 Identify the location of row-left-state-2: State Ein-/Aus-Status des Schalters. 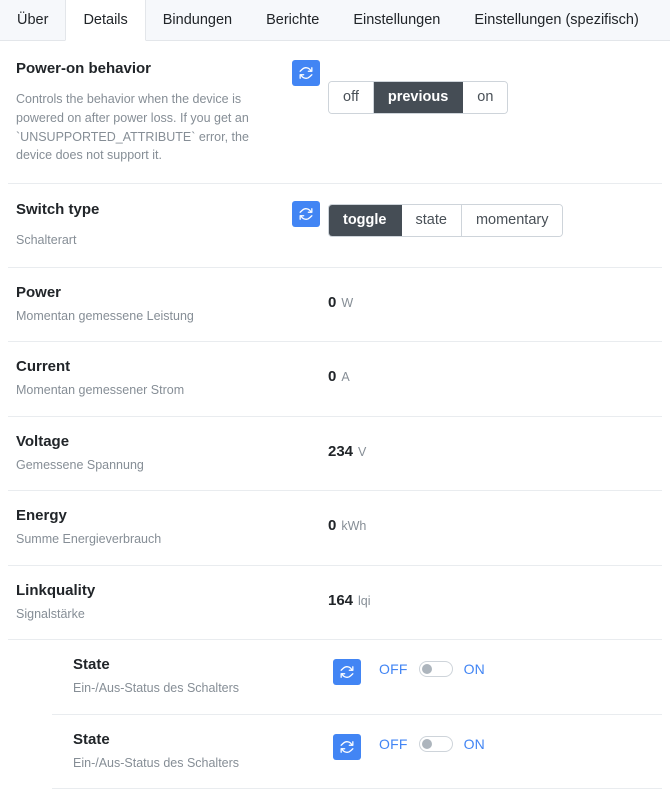
(199, 752).